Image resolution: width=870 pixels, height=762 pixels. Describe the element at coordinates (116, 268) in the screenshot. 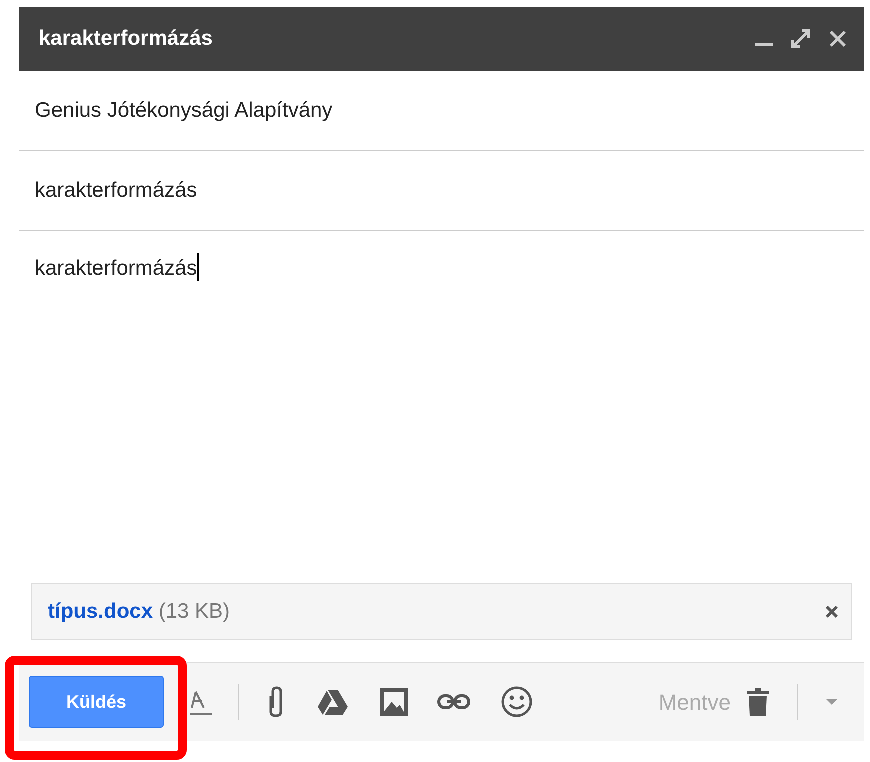

I see `message-body: karakterformázás` at that location.